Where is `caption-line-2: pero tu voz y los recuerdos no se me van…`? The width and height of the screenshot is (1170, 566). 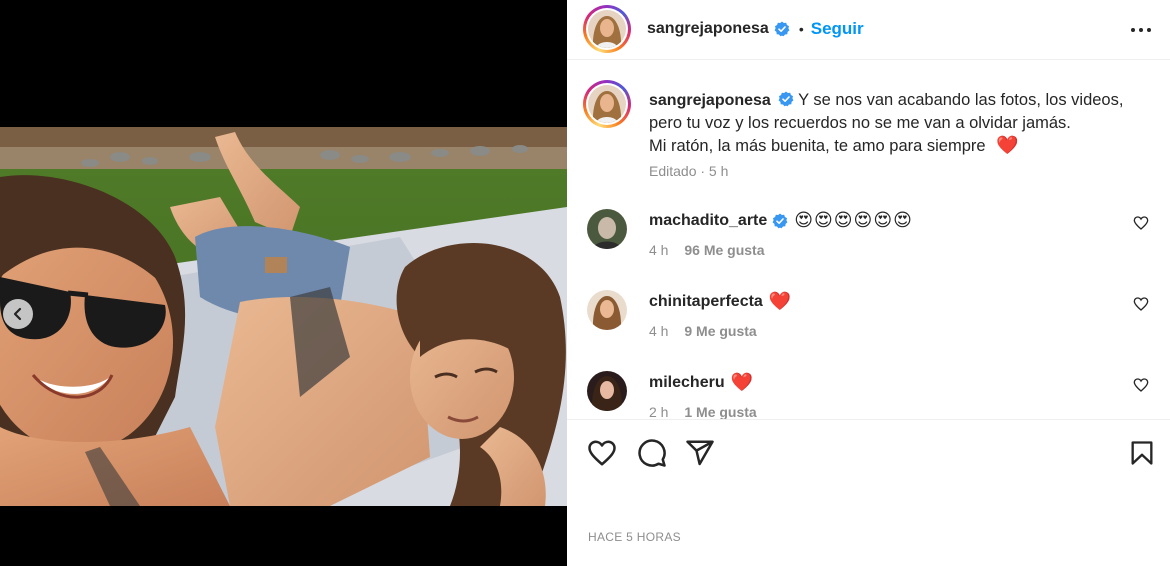 caption-line-2: pero tu voz y los recuerdos no se me van… is located at coordinates (860, 123).